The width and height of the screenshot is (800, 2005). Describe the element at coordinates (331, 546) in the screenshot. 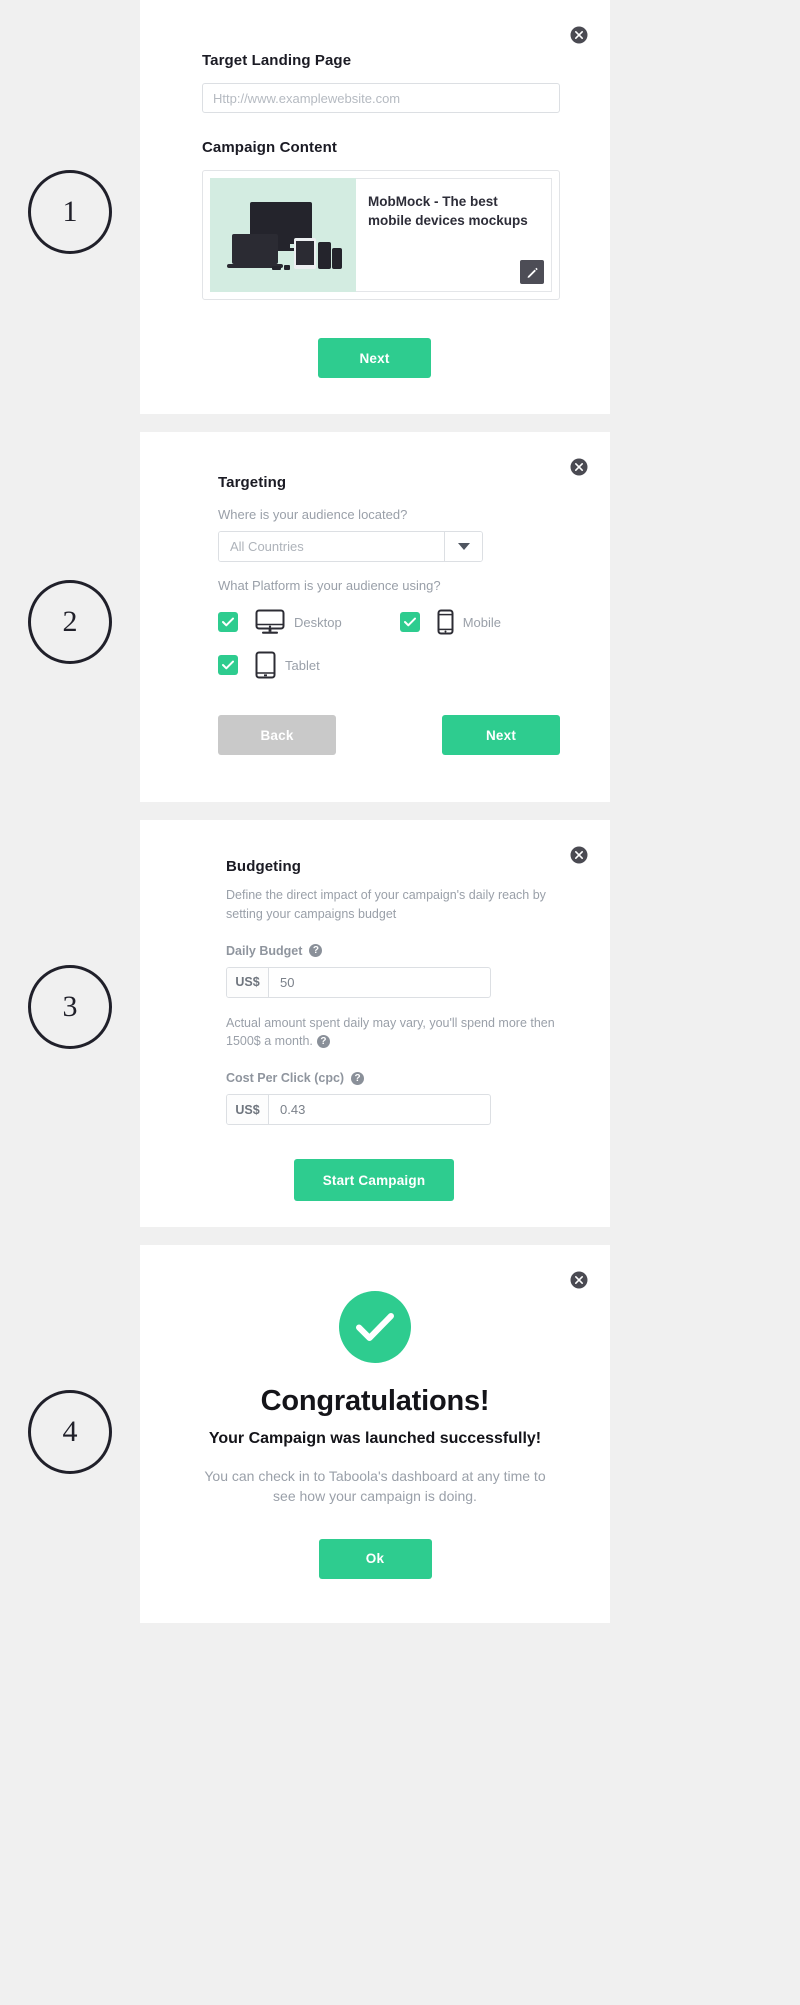

I see `country-select-value: All Countries` at that location.